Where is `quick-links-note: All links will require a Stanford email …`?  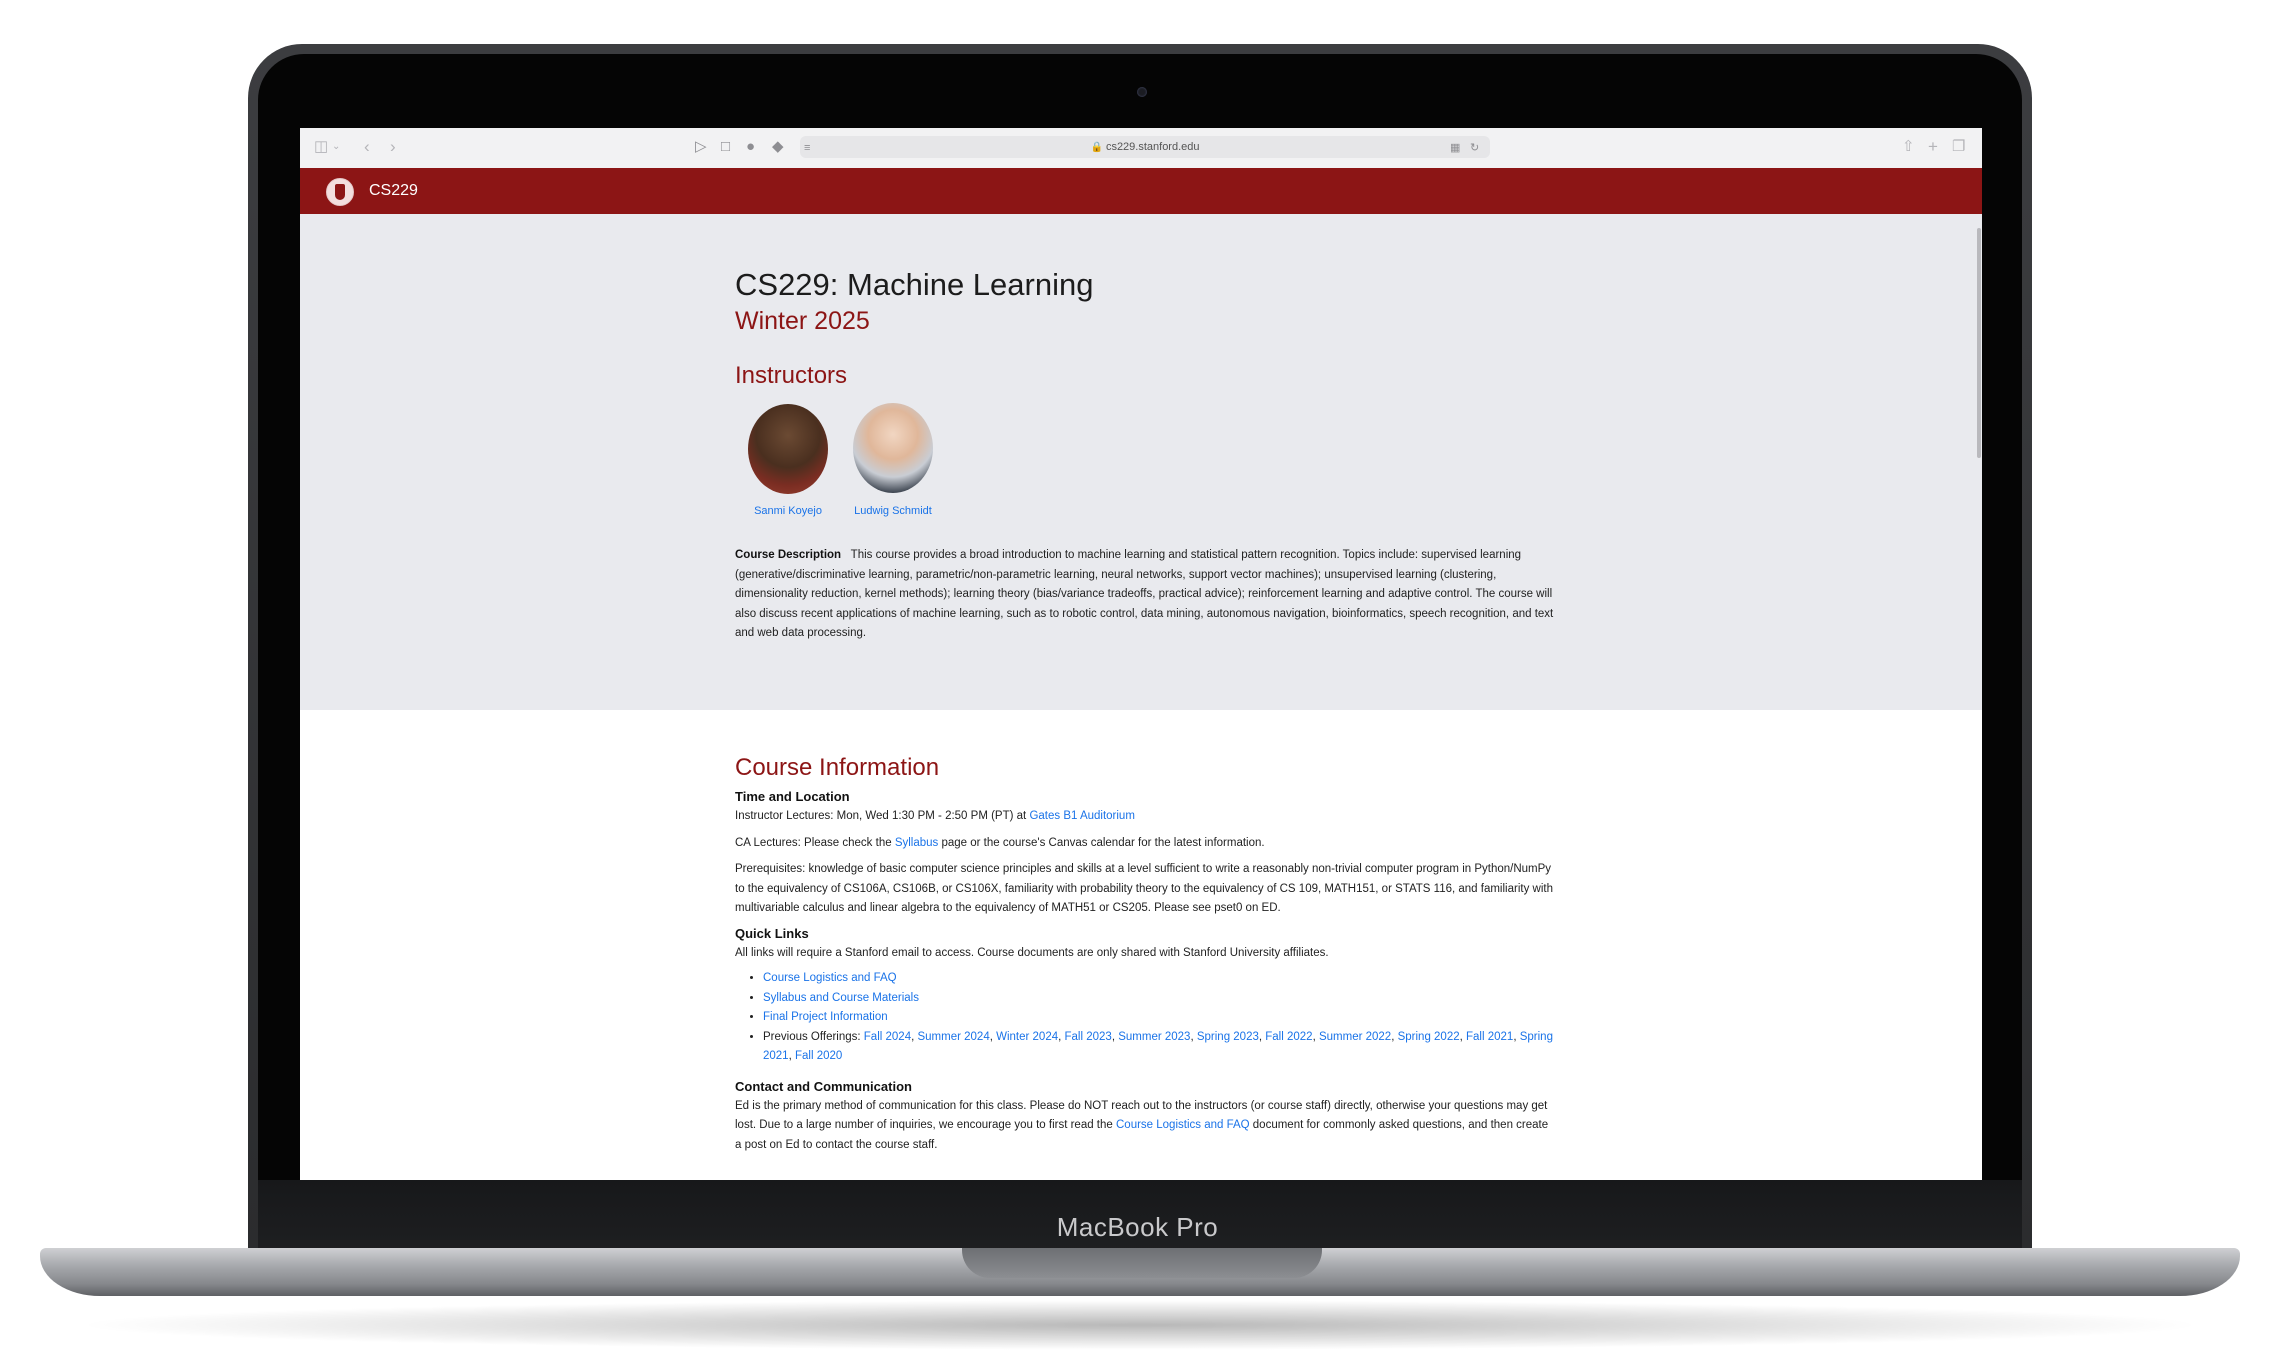 quick-links-note: All links will require a Stanford email … is located at coordinates (1032, 952).